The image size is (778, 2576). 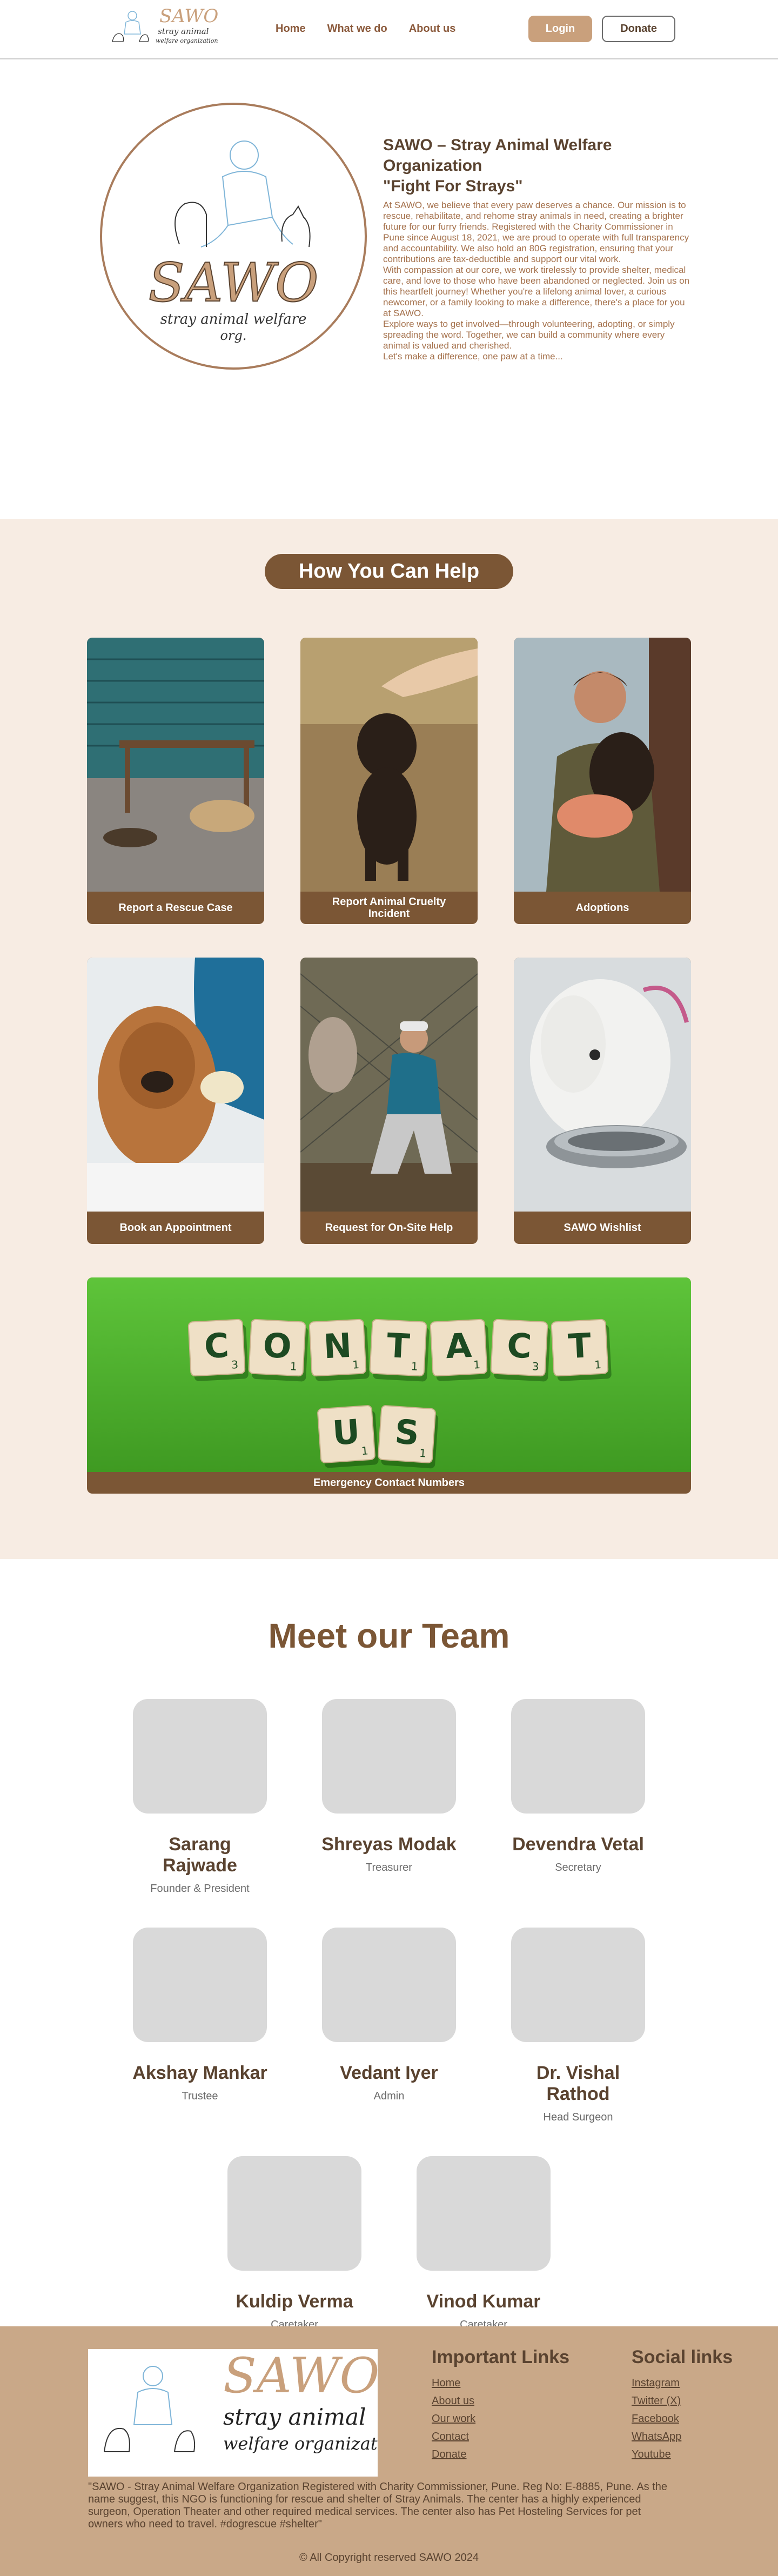 I want to click on card-label: Request for On-Site Help, so click(x=389, y=1228).